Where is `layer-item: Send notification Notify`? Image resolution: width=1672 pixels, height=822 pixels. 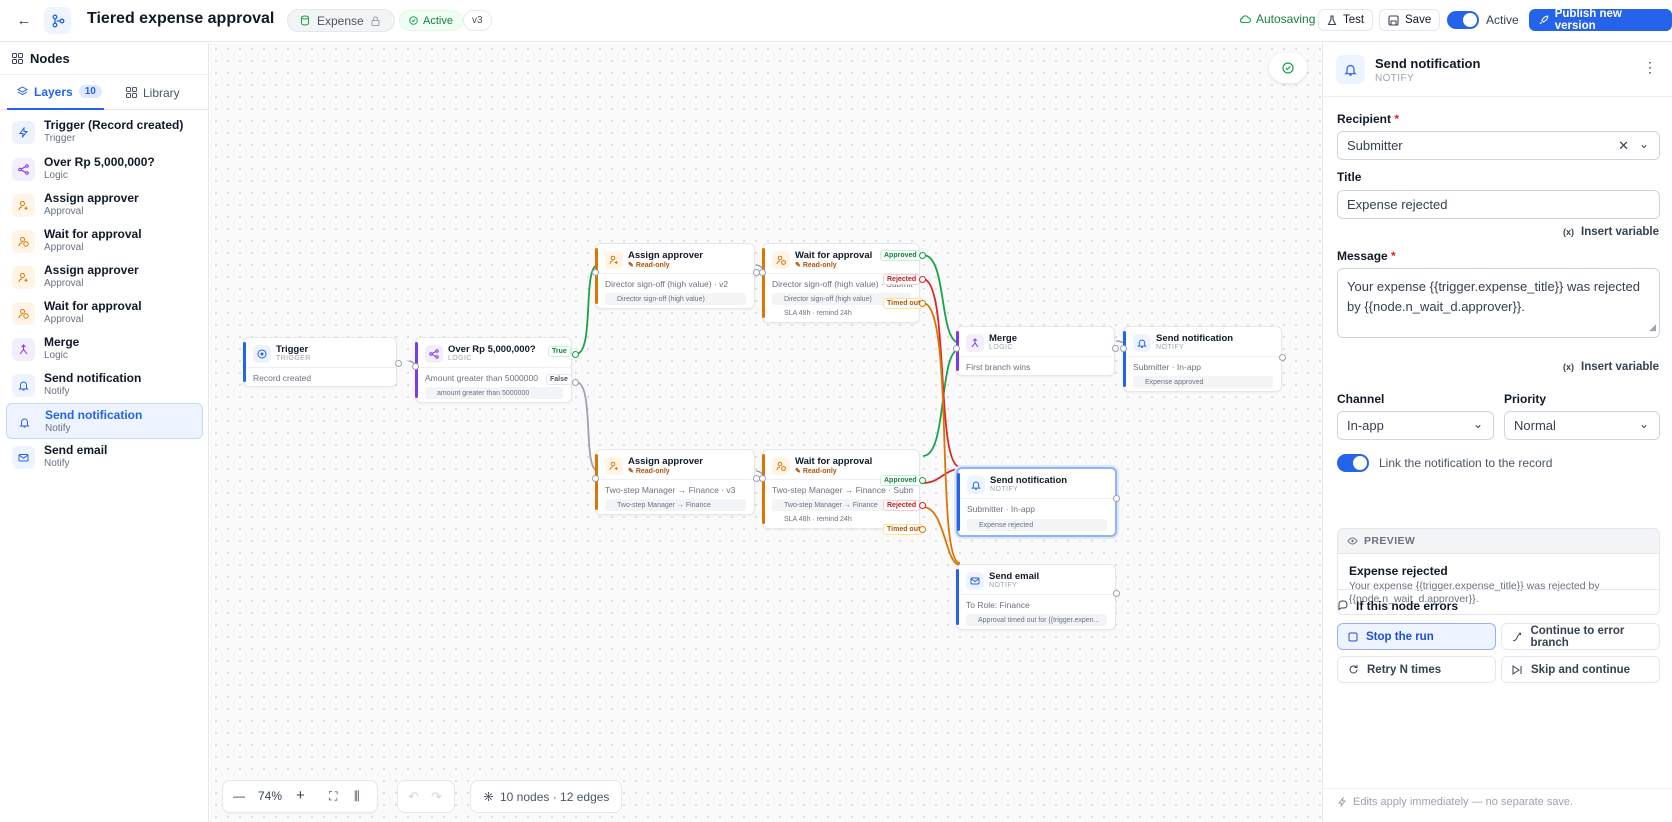
layer-item: Send notification Notify is located at coordinates (104, 385).